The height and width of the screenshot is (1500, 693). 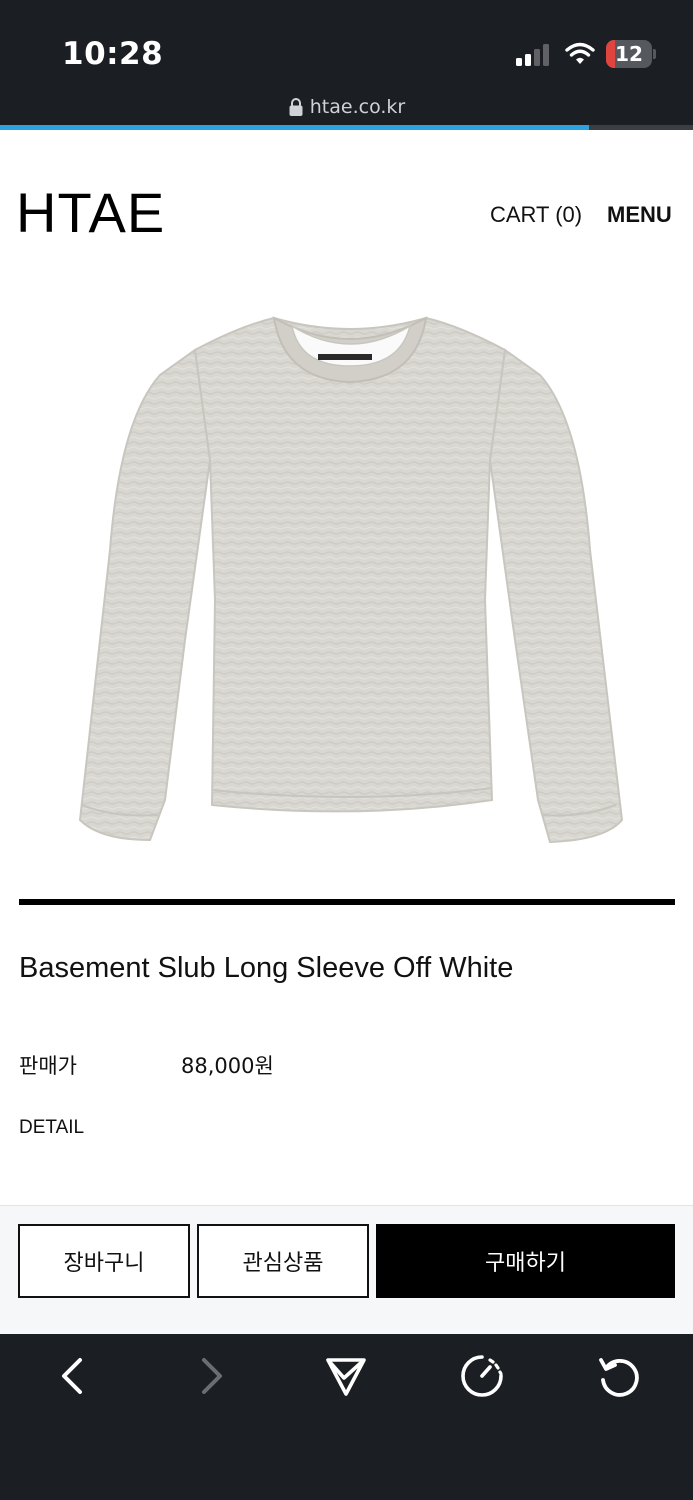 I want to click on status-bar: 10:28 12 htae.co.kr, so click(x=346, y=65).